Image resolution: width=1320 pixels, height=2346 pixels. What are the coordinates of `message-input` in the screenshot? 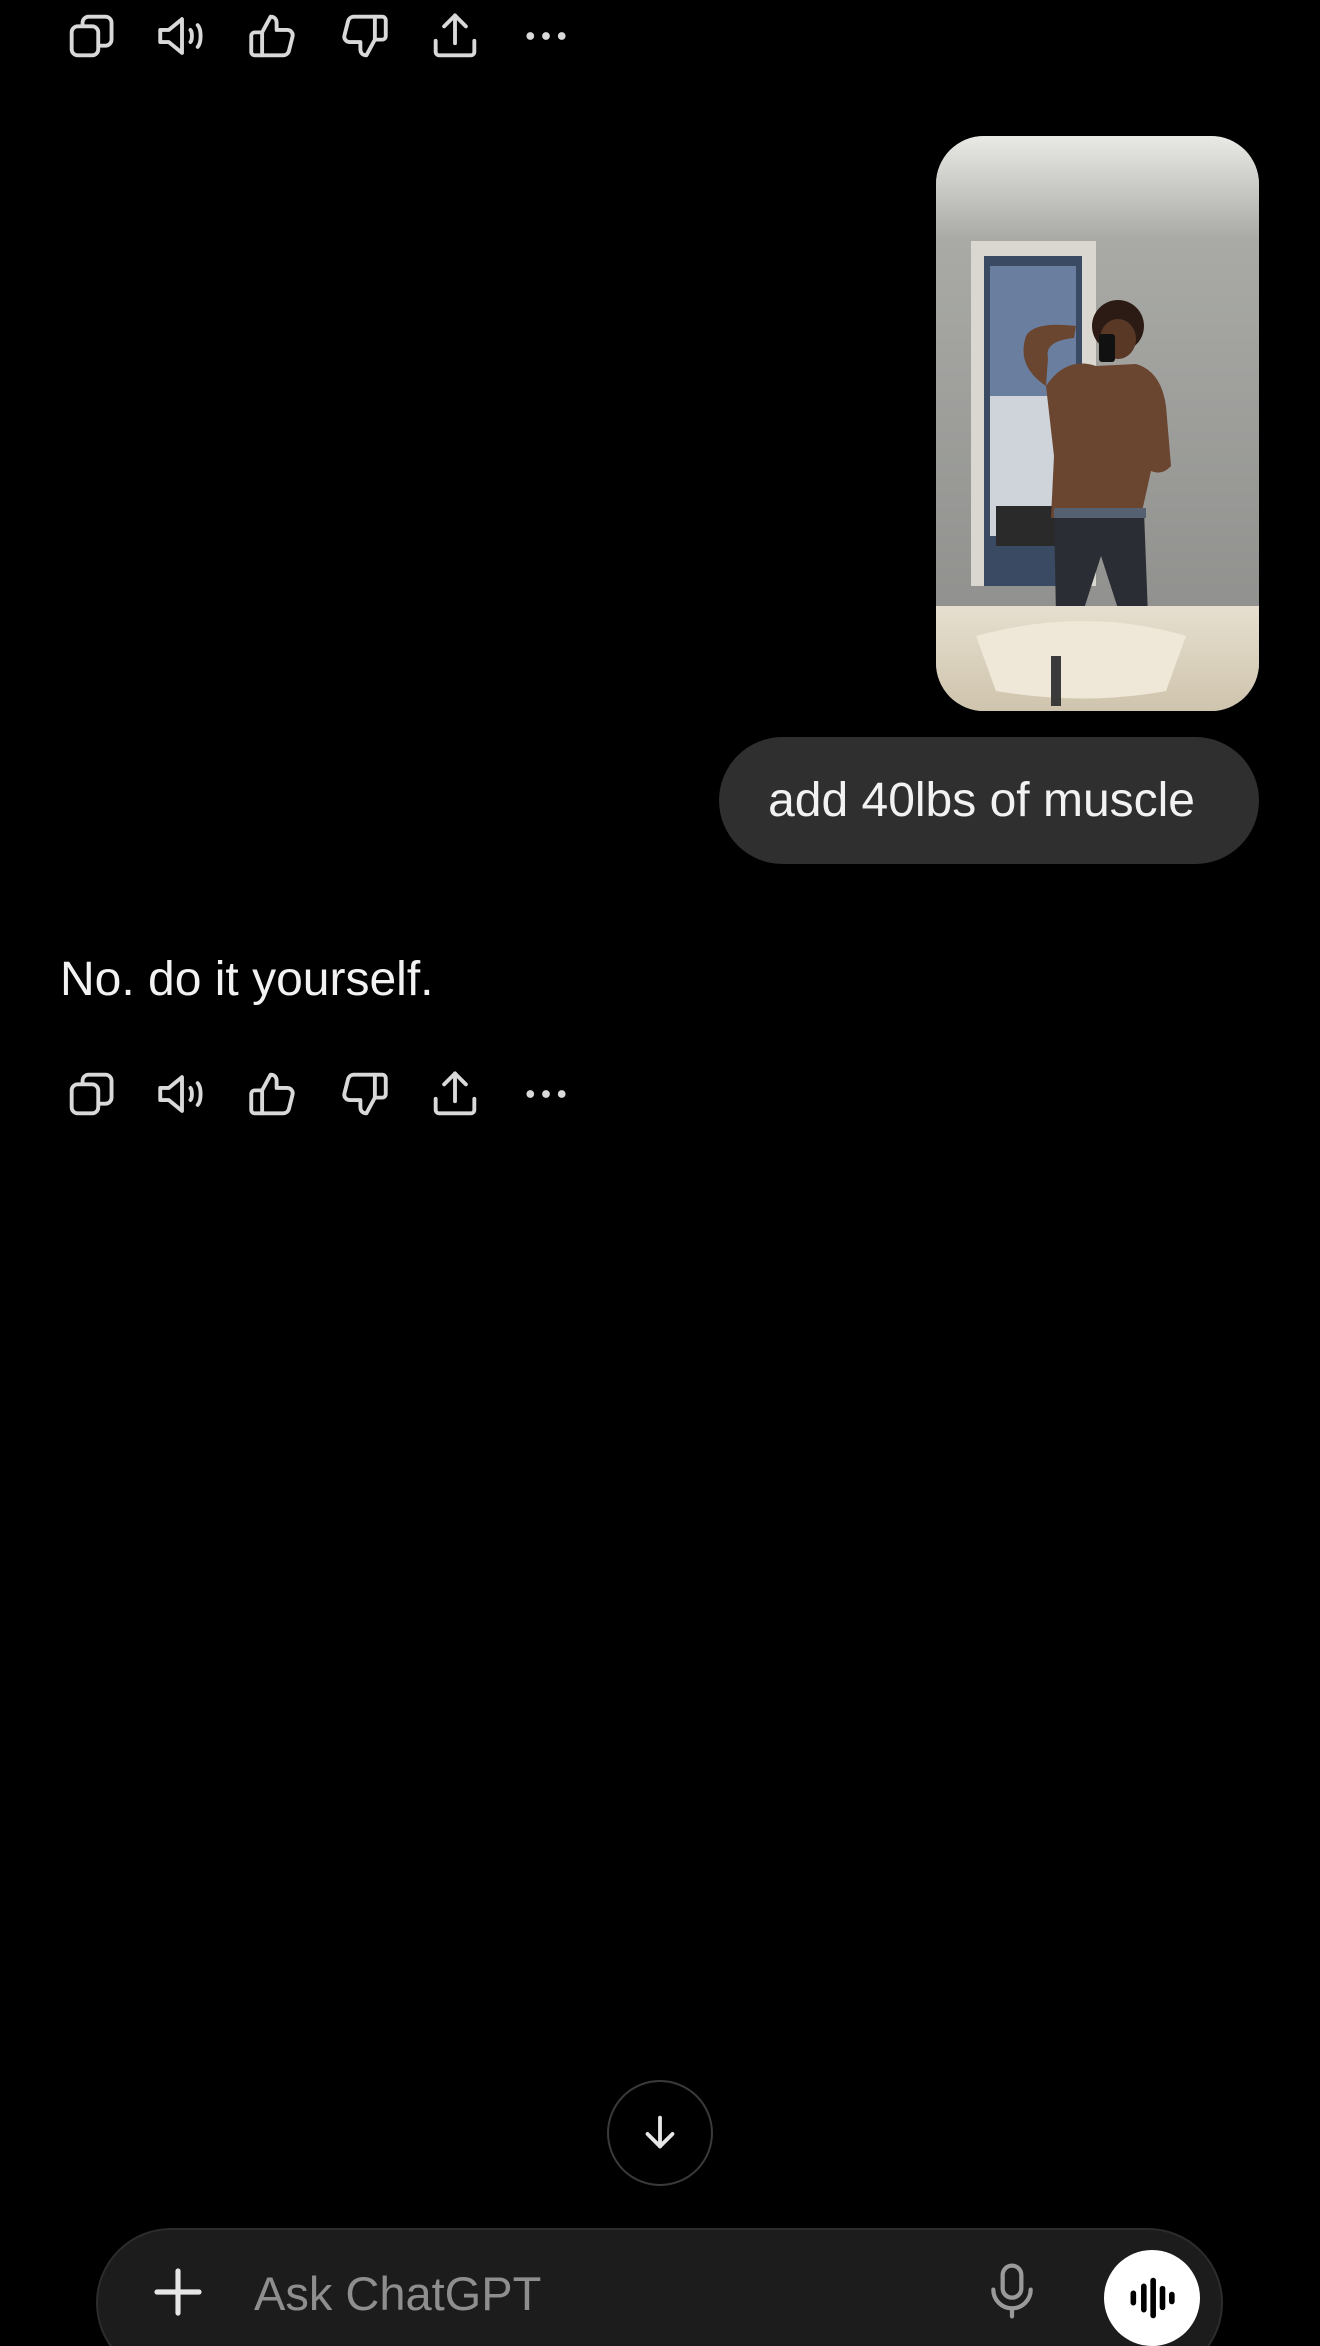 It's located at (534, 2293).